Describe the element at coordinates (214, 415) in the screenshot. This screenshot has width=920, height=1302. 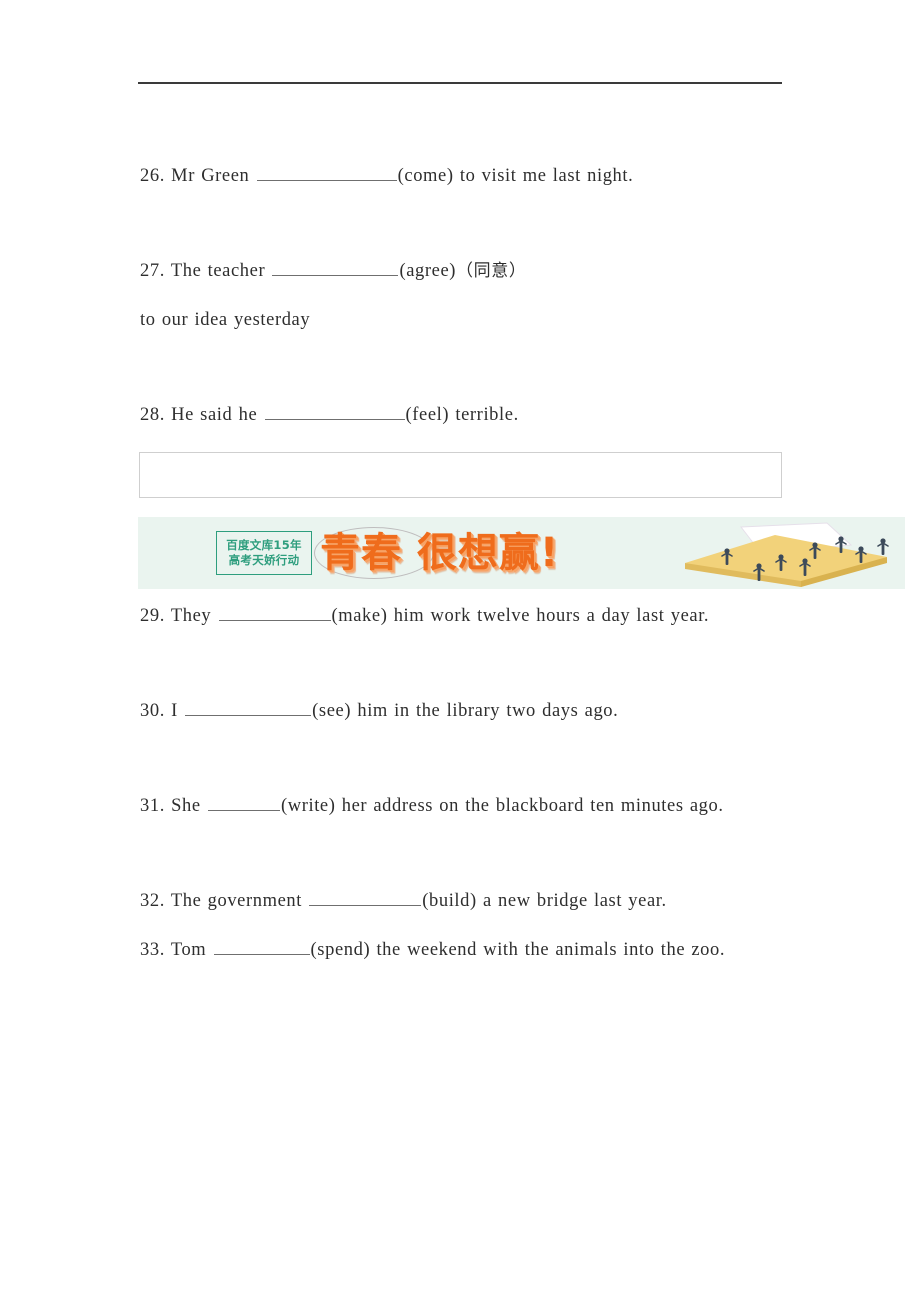
I see `exercise-text-before-28: He said he` at that location.